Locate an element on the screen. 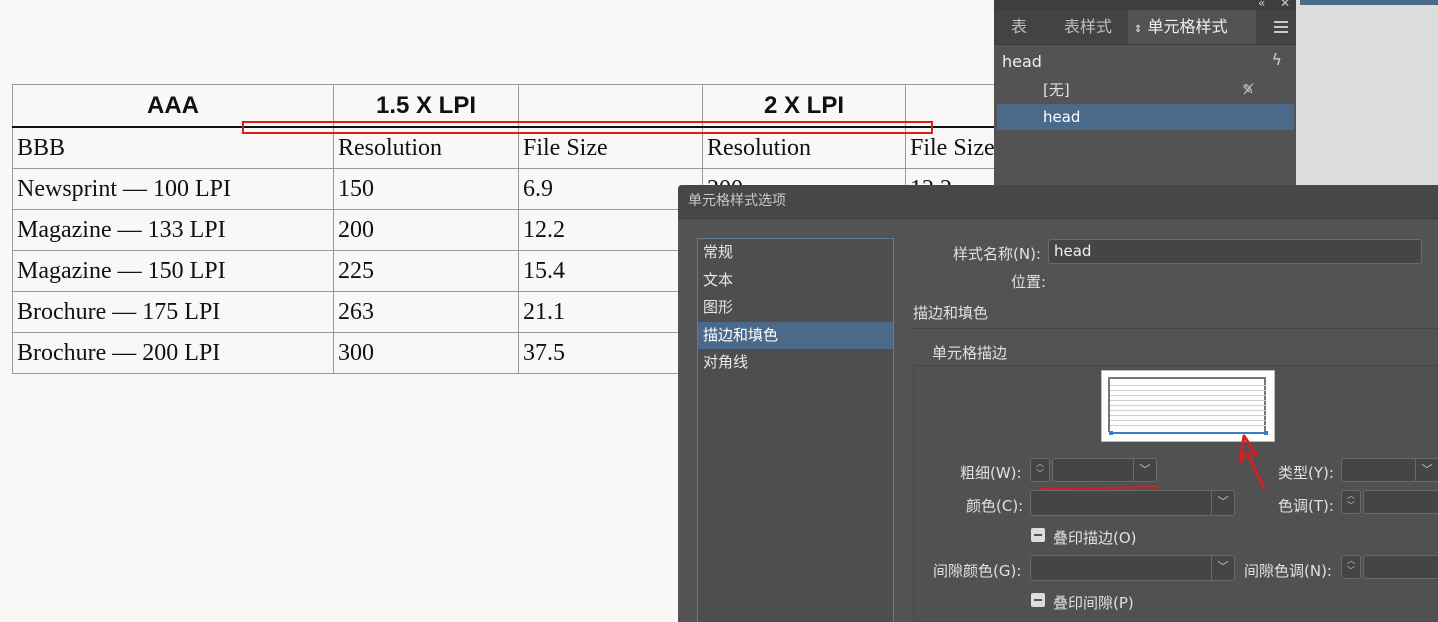 The height and width of the screenshot is (622, 1438). gap-tint-label: 间隙色调(N): is located at coordinates (1288, 571).